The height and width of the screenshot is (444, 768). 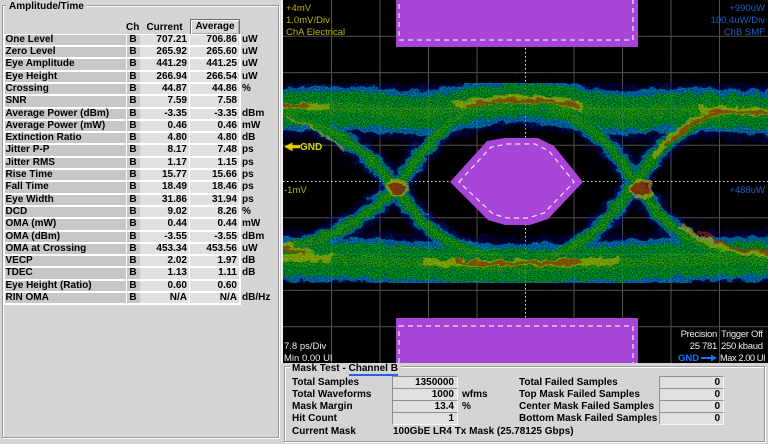 I want to click on svg-text: 7.8 ps/Div, so click(x=305, y=346).